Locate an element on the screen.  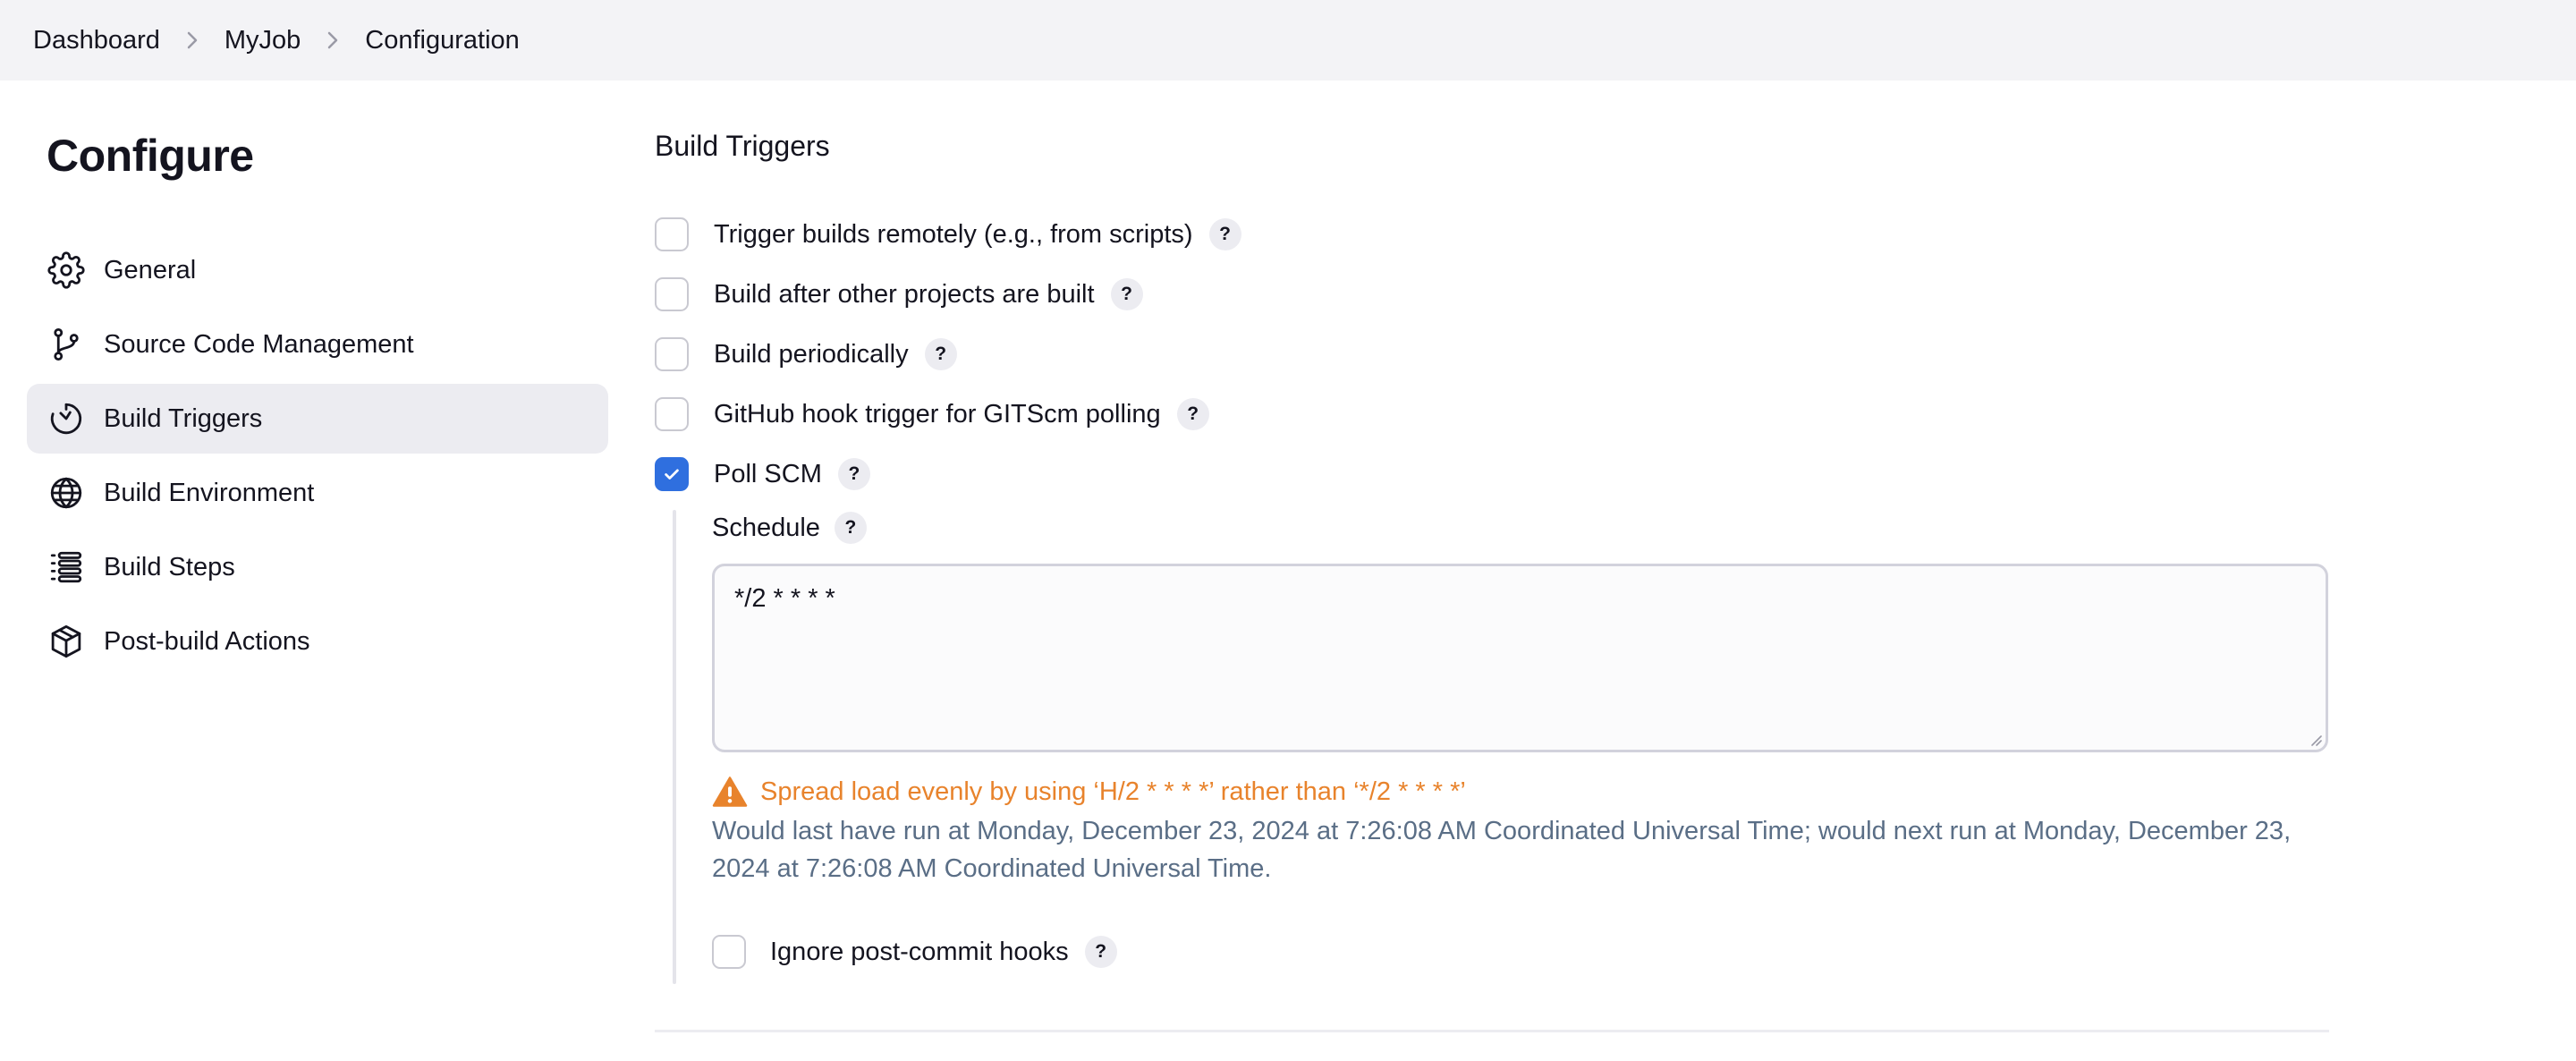
option-poll-scm: Poll SCM ? is located at coordinates (762, 474).